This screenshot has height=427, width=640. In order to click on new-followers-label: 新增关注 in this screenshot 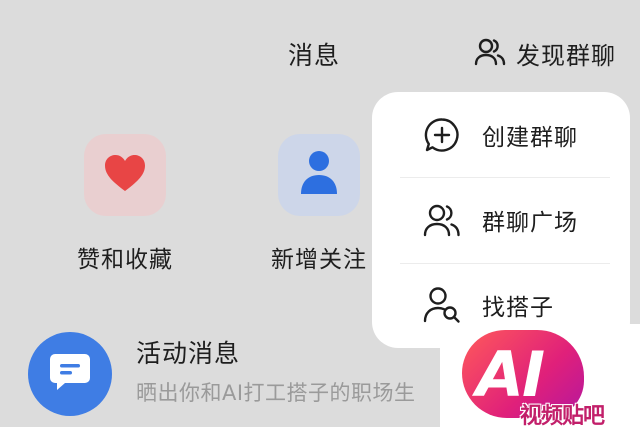, I will do `click(319, 260)`.